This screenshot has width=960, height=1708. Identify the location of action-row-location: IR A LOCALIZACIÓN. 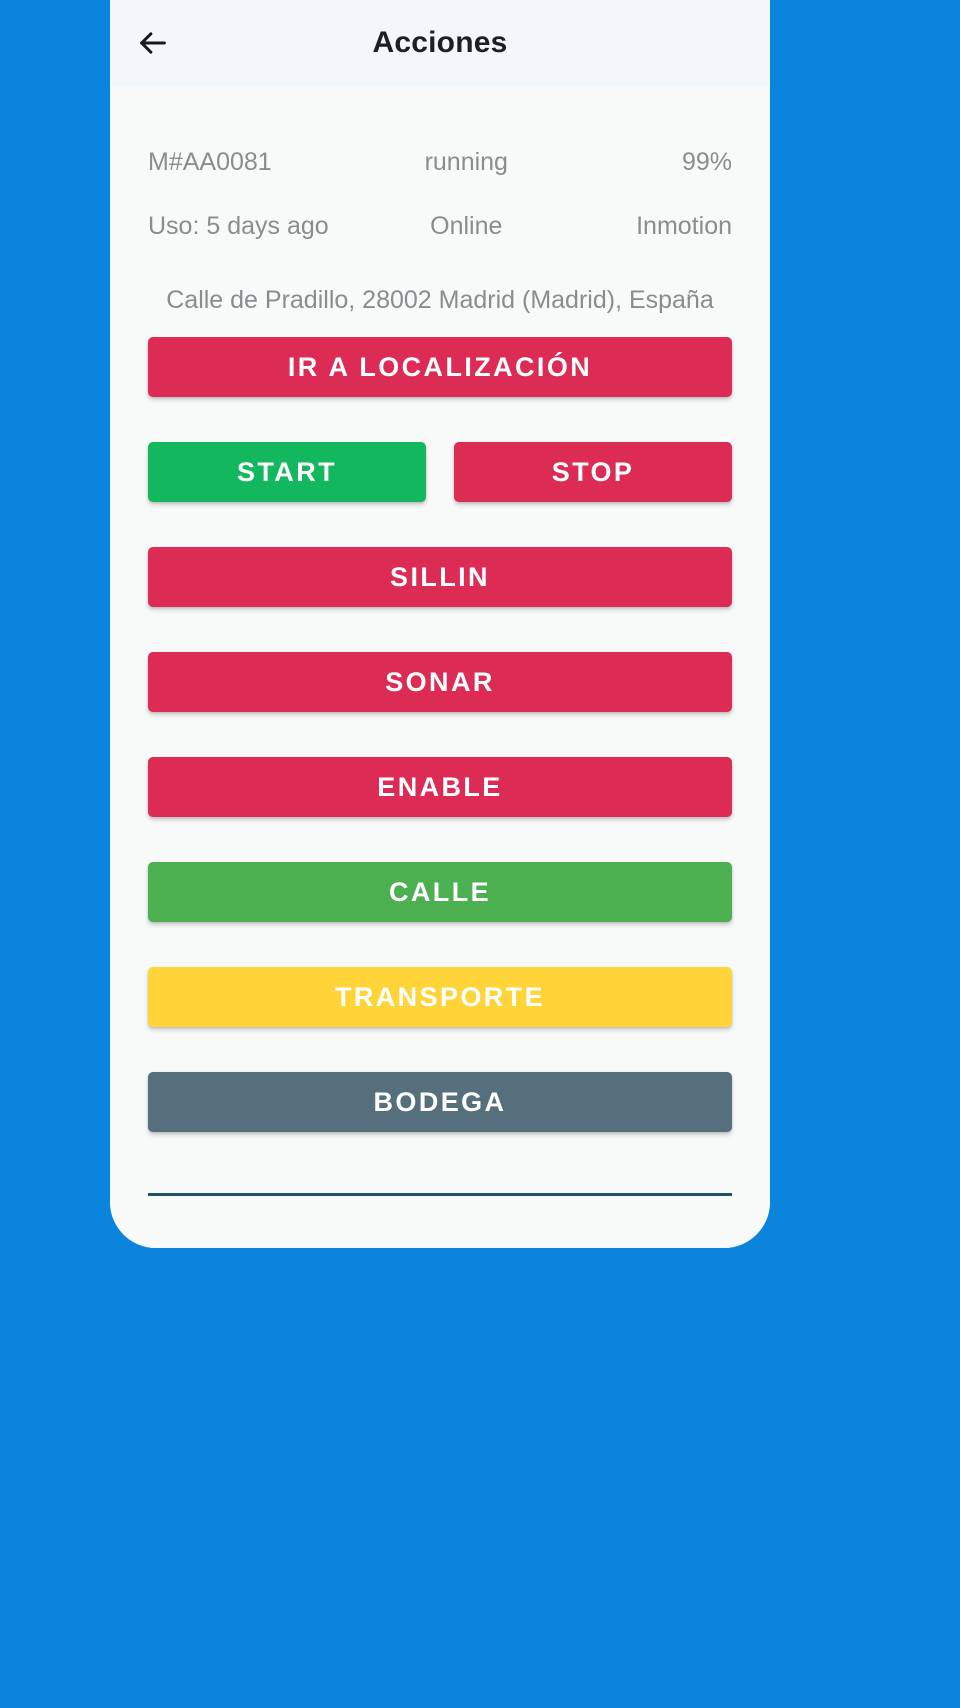
(440, 367).